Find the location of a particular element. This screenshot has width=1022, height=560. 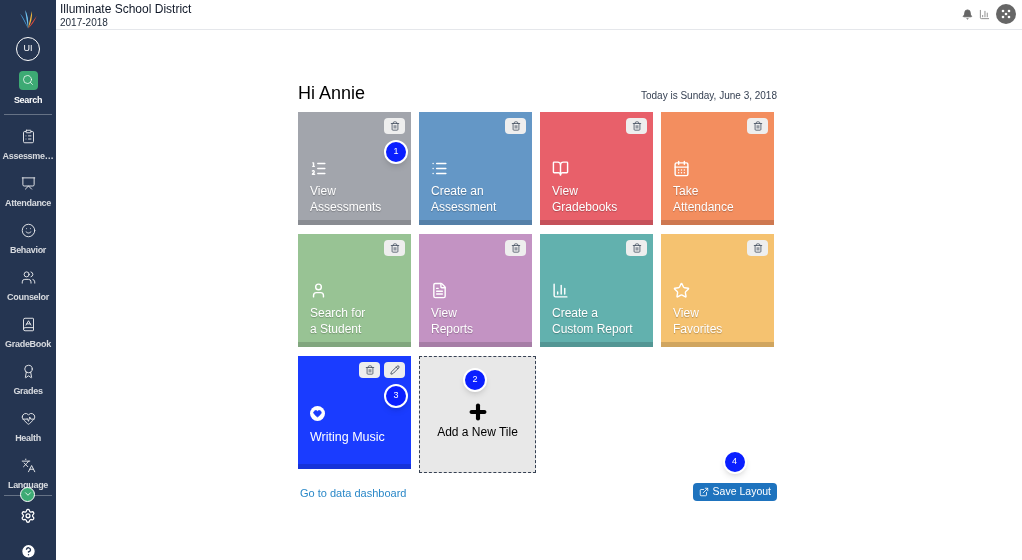

pencil-icon is located at coordinates (394, 370).